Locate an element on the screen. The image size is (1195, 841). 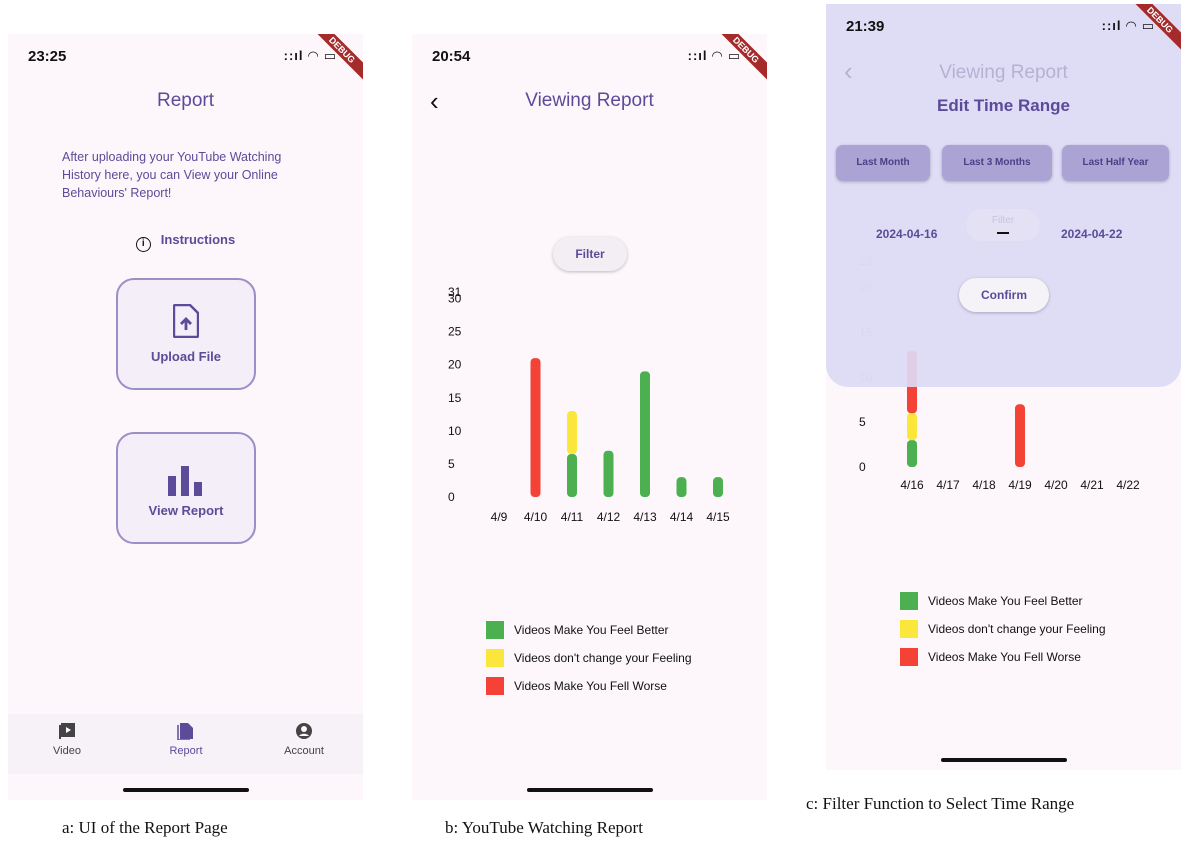
tab-video: Video is located at coordinates (67, 735).